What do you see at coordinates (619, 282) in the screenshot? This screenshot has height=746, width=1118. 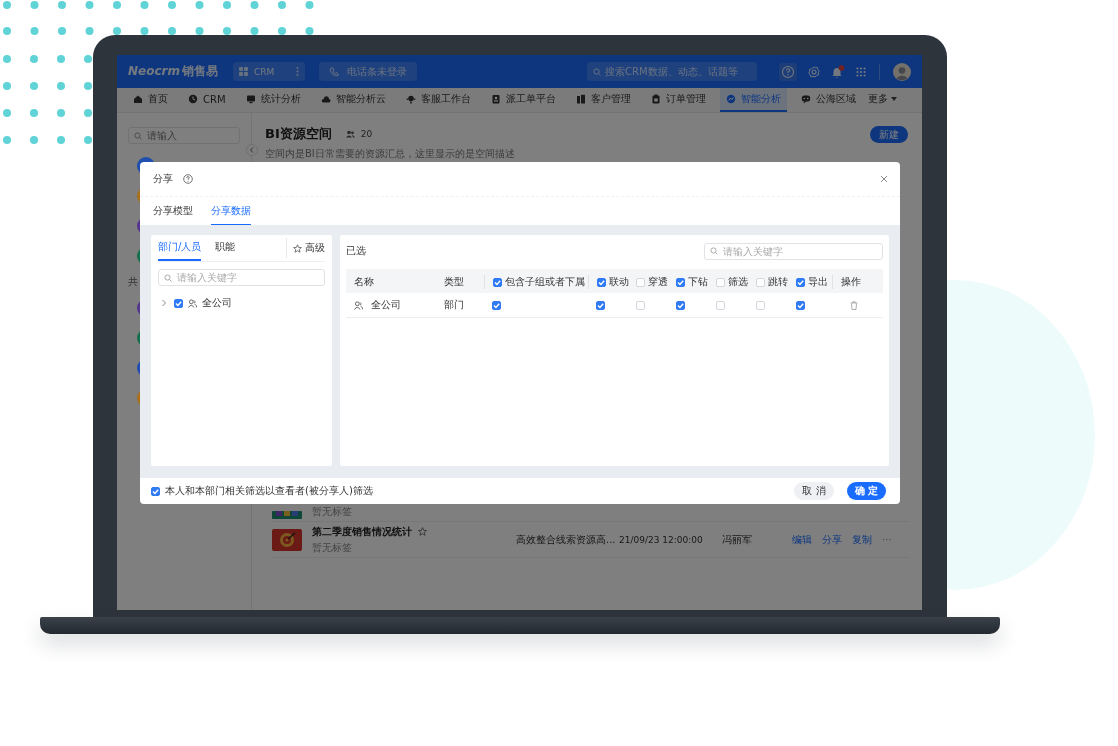 I see `column-header: 联动` at bounding box center [619, 282].